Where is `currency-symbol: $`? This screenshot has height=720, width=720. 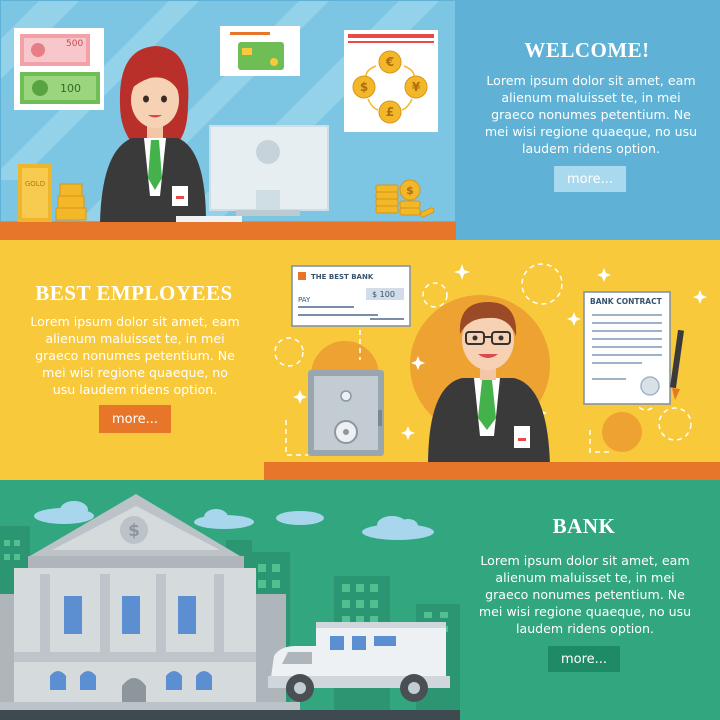 currency-symbol: $ is located at coordinates (364, 87).